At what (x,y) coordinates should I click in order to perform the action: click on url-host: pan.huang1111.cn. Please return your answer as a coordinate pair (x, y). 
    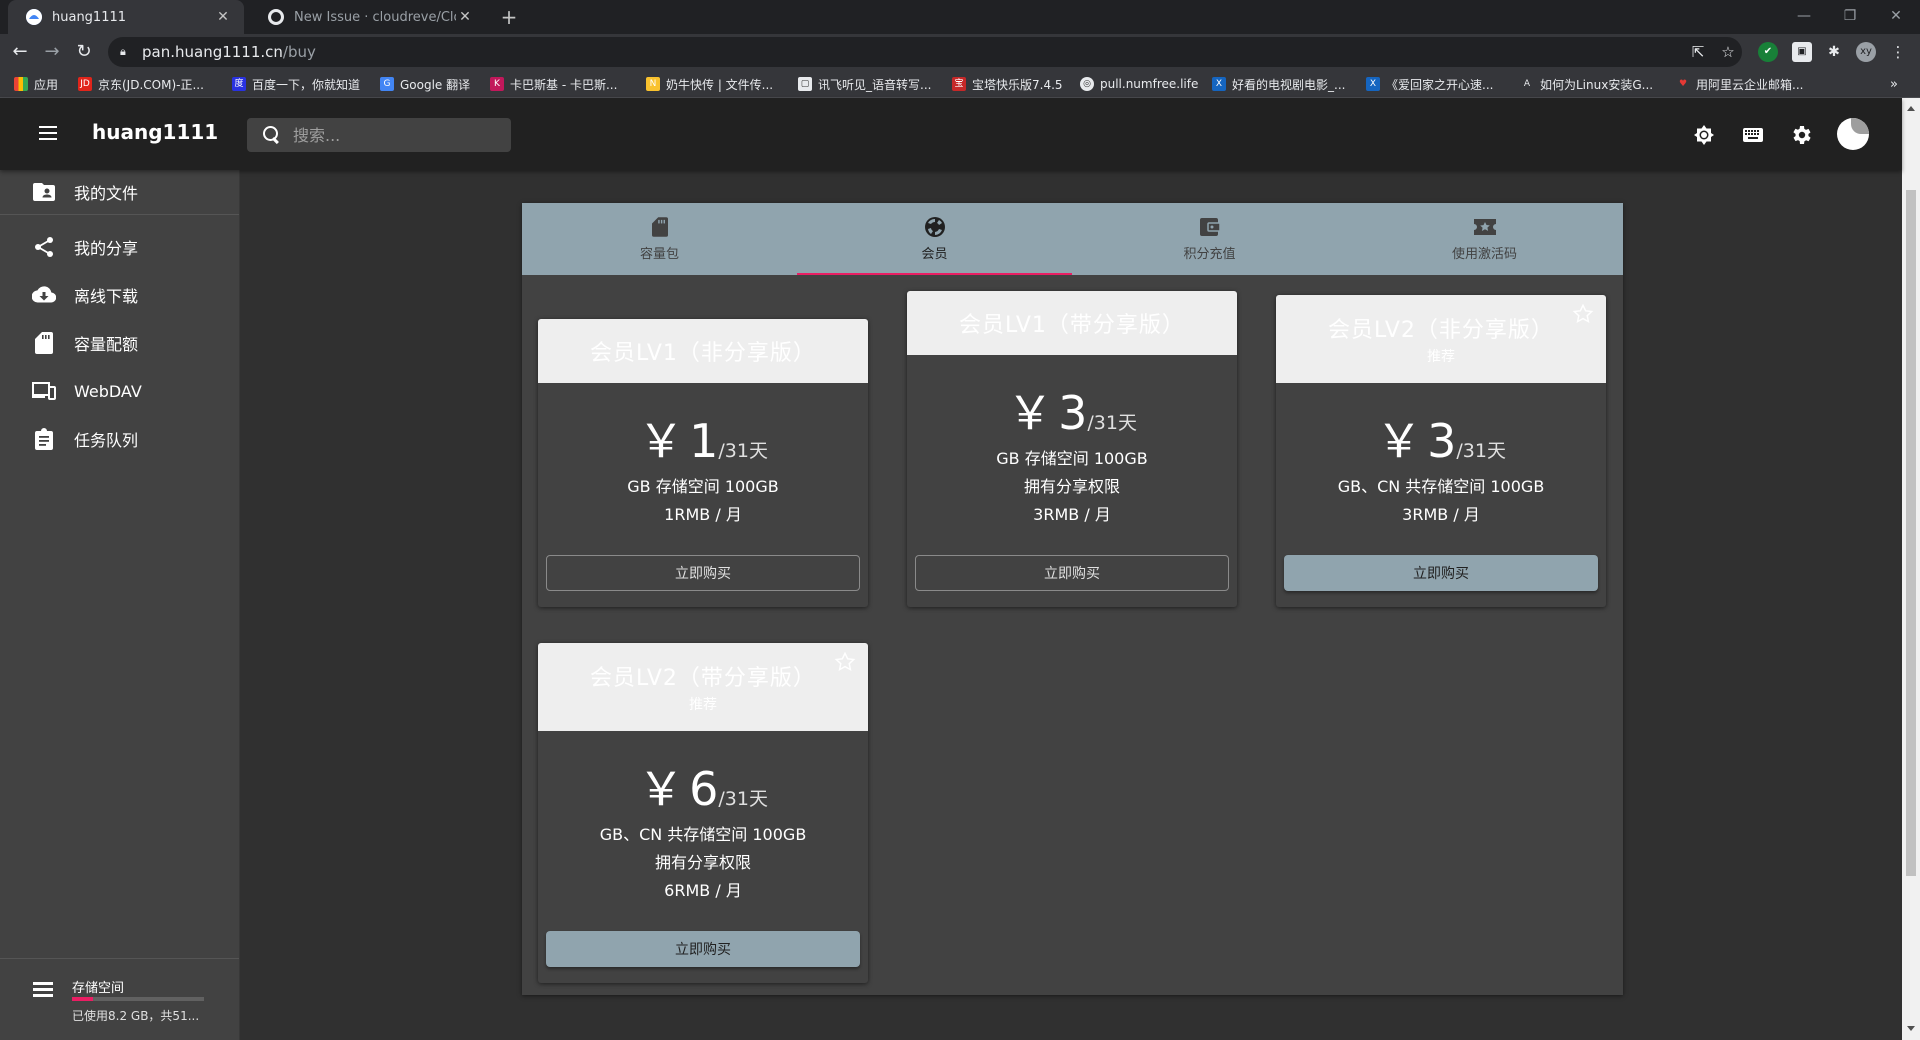
    Looking at the image, I should click on (212, 52).